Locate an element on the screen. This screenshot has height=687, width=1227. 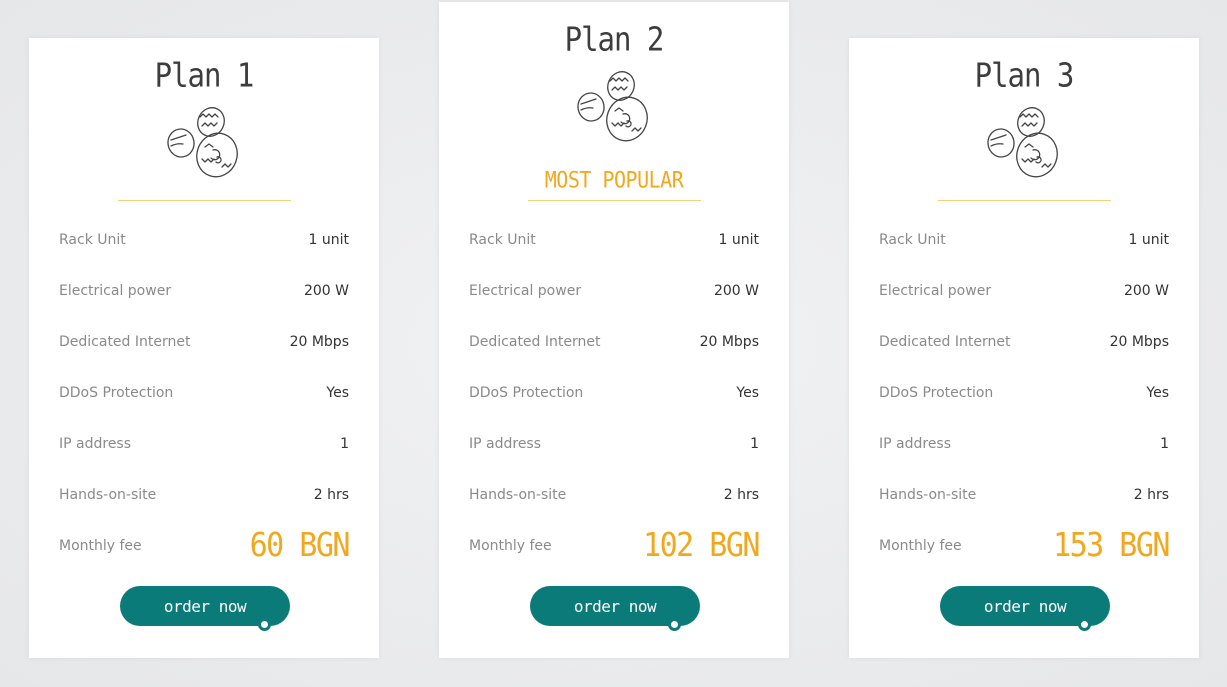
price: 102 BGN is located at coordinates (701, 545).